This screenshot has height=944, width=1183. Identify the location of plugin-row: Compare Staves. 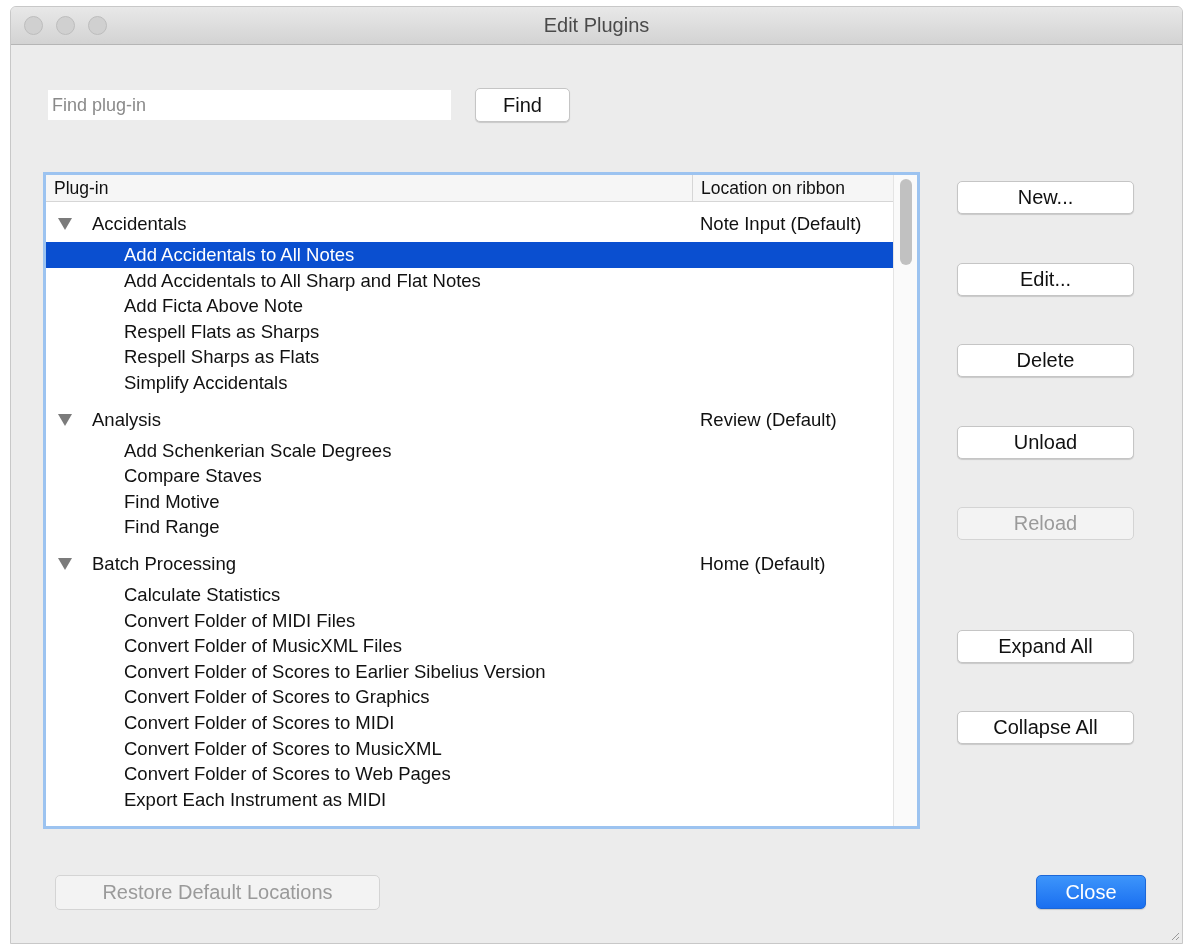
(469, 476).